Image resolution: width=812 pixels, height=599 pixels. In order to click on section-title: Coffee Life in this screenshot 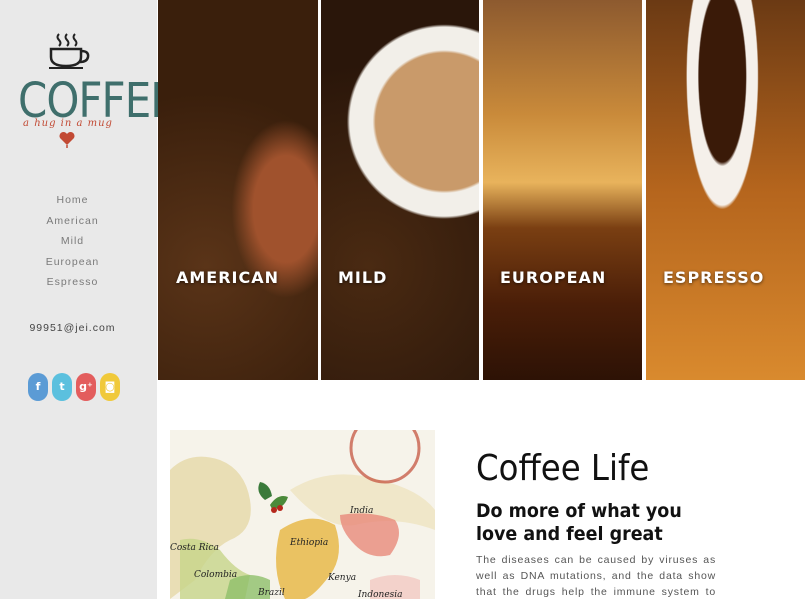, I will do `click(563, 468)`.